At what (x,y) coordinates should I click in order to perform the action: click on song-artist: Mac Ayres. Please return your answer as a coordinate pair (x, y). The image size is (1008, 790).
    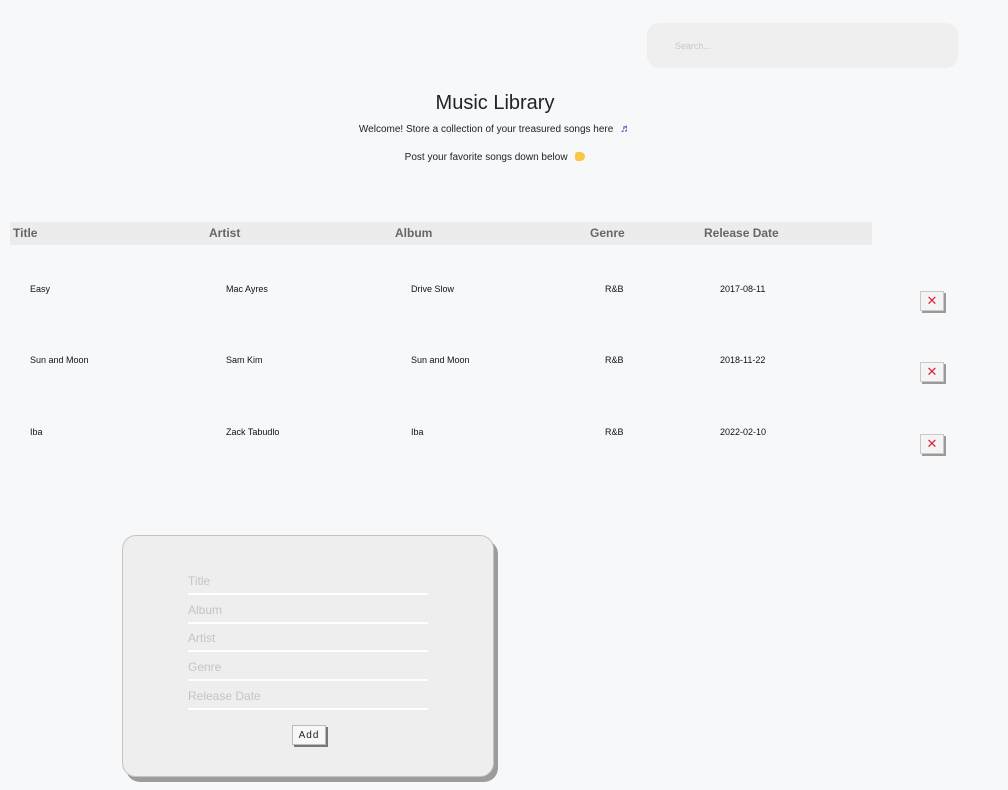
    Looking at the image, I should click on (247, 289).